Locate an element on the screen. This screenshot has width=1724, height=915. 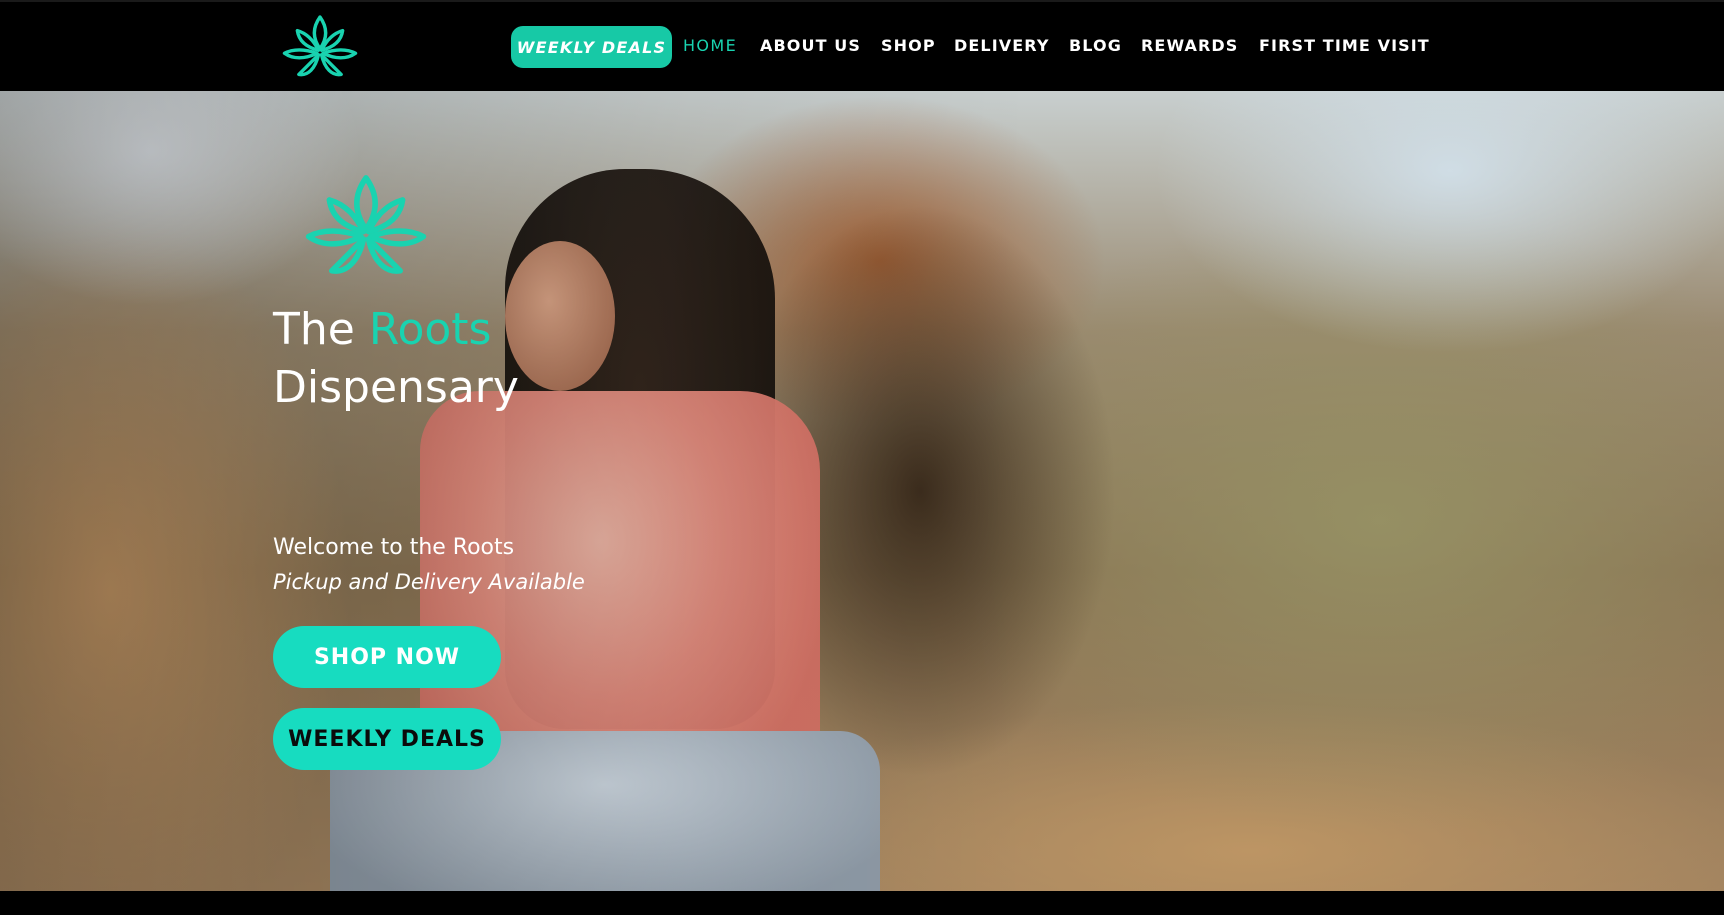
hero-title-the: The is located at coordinates (314, 329).